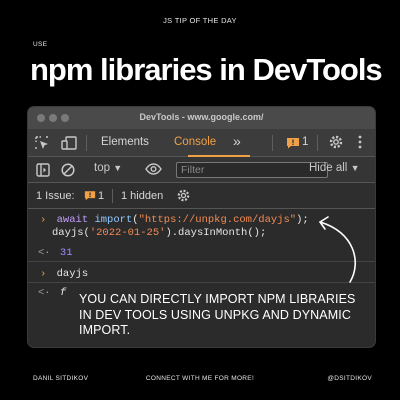 The width and height of the screenshot is (400, 400). What do you see at coordinates (349, 378) in the screenshot?
I see `footer-handle: @DSITDIKOV` at bounding box center [349, 378].